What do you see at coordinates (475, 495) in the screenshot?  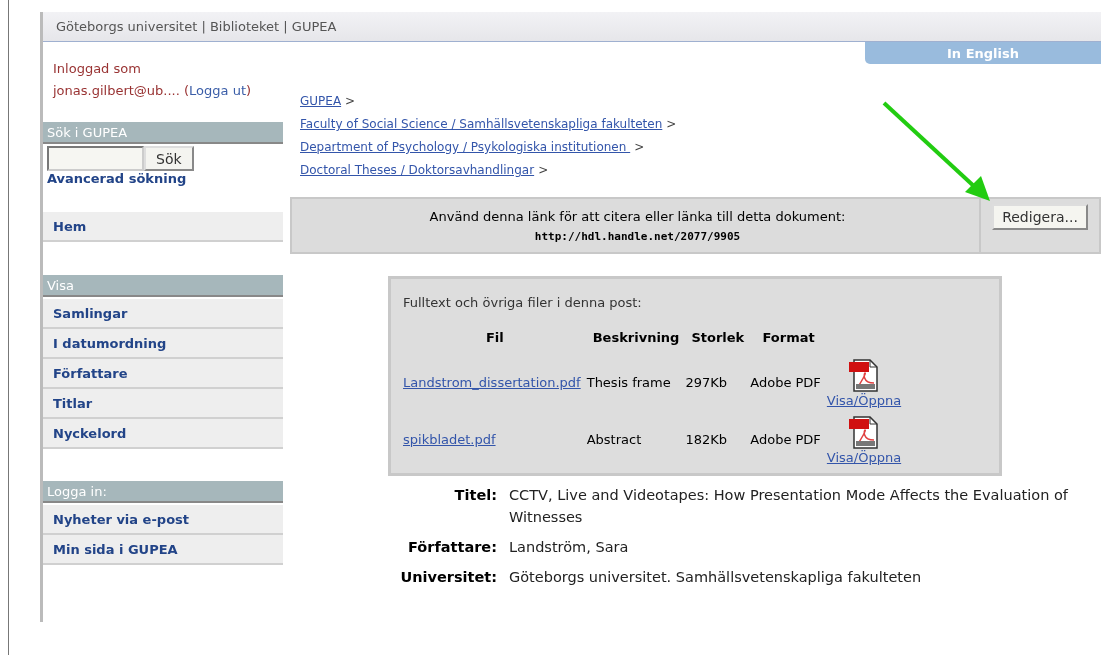 I see `metadata-label: Titel:` at bounding box center [475, 495].